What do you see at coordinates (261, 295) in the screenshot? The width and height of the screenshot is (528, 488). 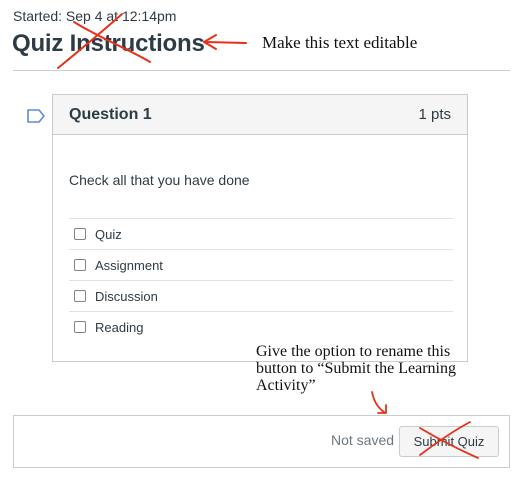 I see `answer-option: Discussion` at bounding box center [261, 295].